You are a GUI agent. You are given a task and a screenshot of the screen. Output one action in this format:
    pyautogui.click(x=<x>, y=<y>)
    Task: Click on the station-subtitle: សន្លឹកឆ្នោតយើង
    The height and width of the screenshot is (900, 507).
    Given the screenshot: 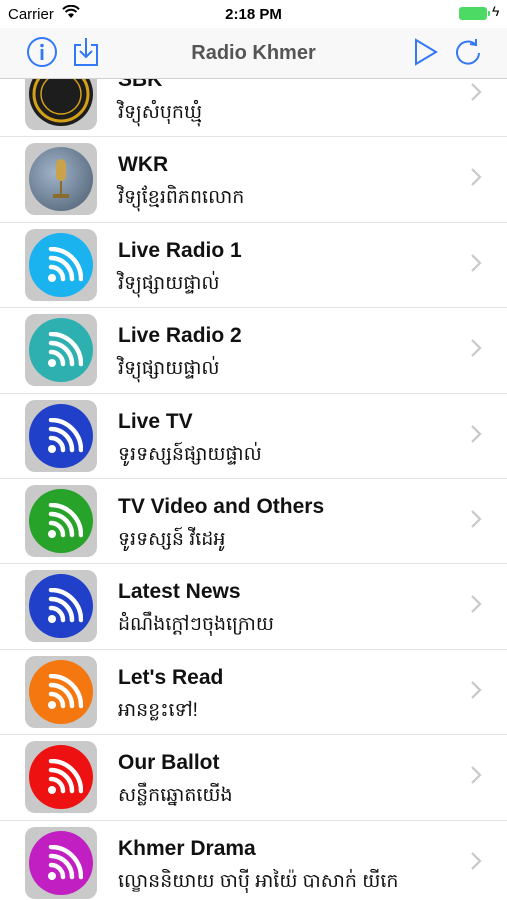 What is the action you would take?
    pyautogui.click(x=175, y=796)
    